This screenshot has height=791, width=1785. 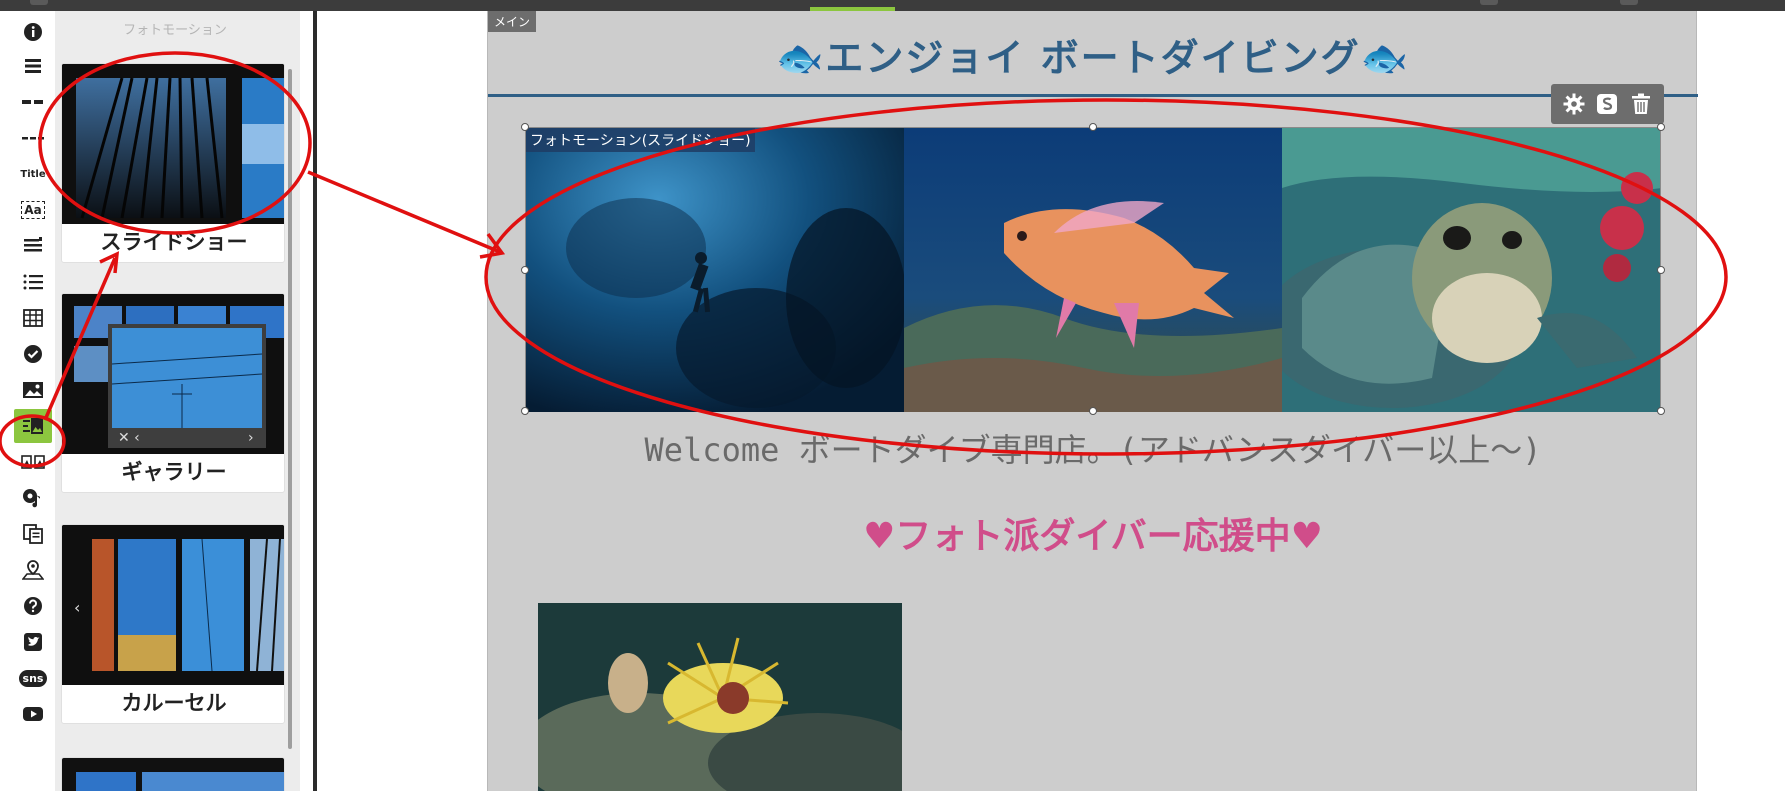 I want to click on list-icon, so click(x=33, y=282).